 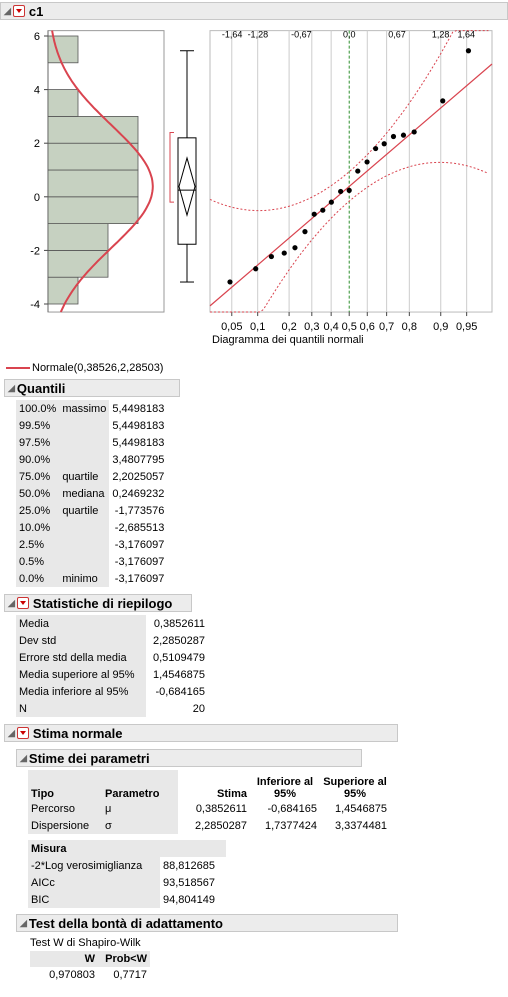 I want to click on column-header: Misura, so click(x=94, y=848).